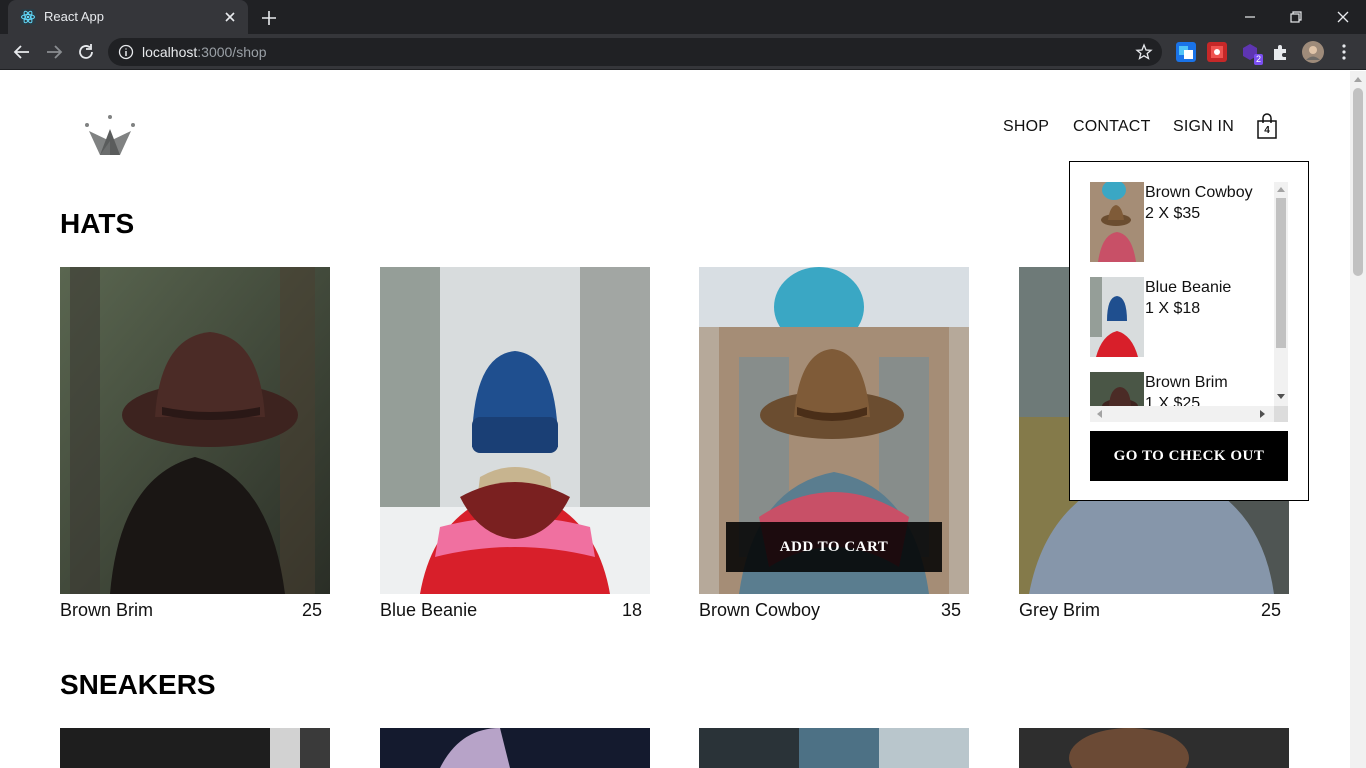 This screenshot has height=768, width=1366. I want to click on close-window-icon, so click(1343, 17).